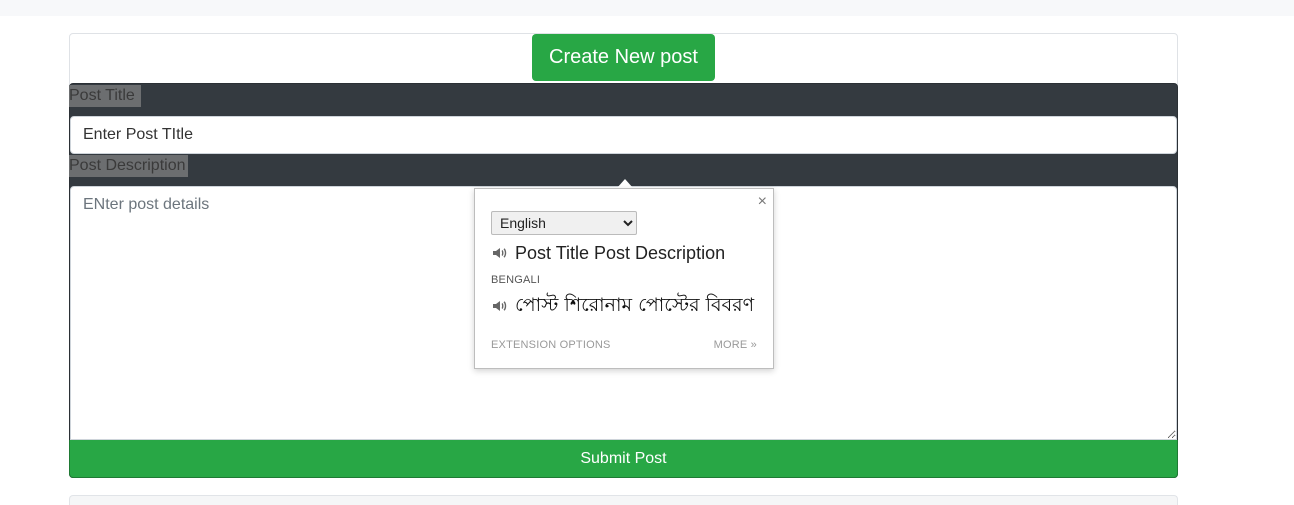 The height and width of the screenshot is (505, 1294). Describe the element at coordinates (516, 280) in the screenshot. I see `target-language-label: BENGALI` at that location.